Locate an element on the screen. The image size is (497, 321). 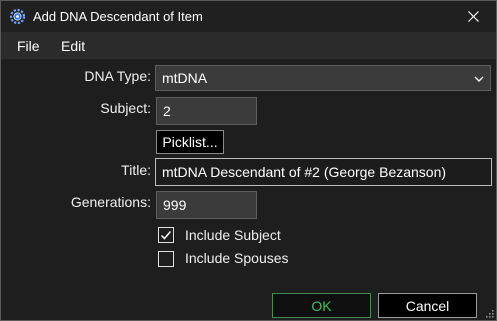
cancel-button: Cancel is located at coordinates (427, 305).